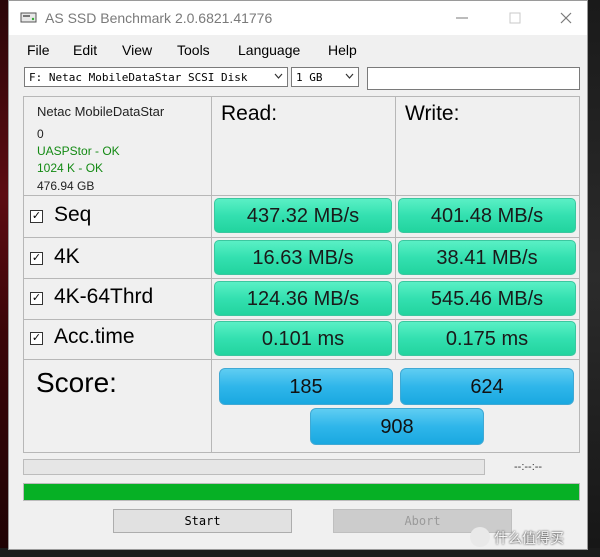  I want to click on menu-help: Help, so click(342, 50).